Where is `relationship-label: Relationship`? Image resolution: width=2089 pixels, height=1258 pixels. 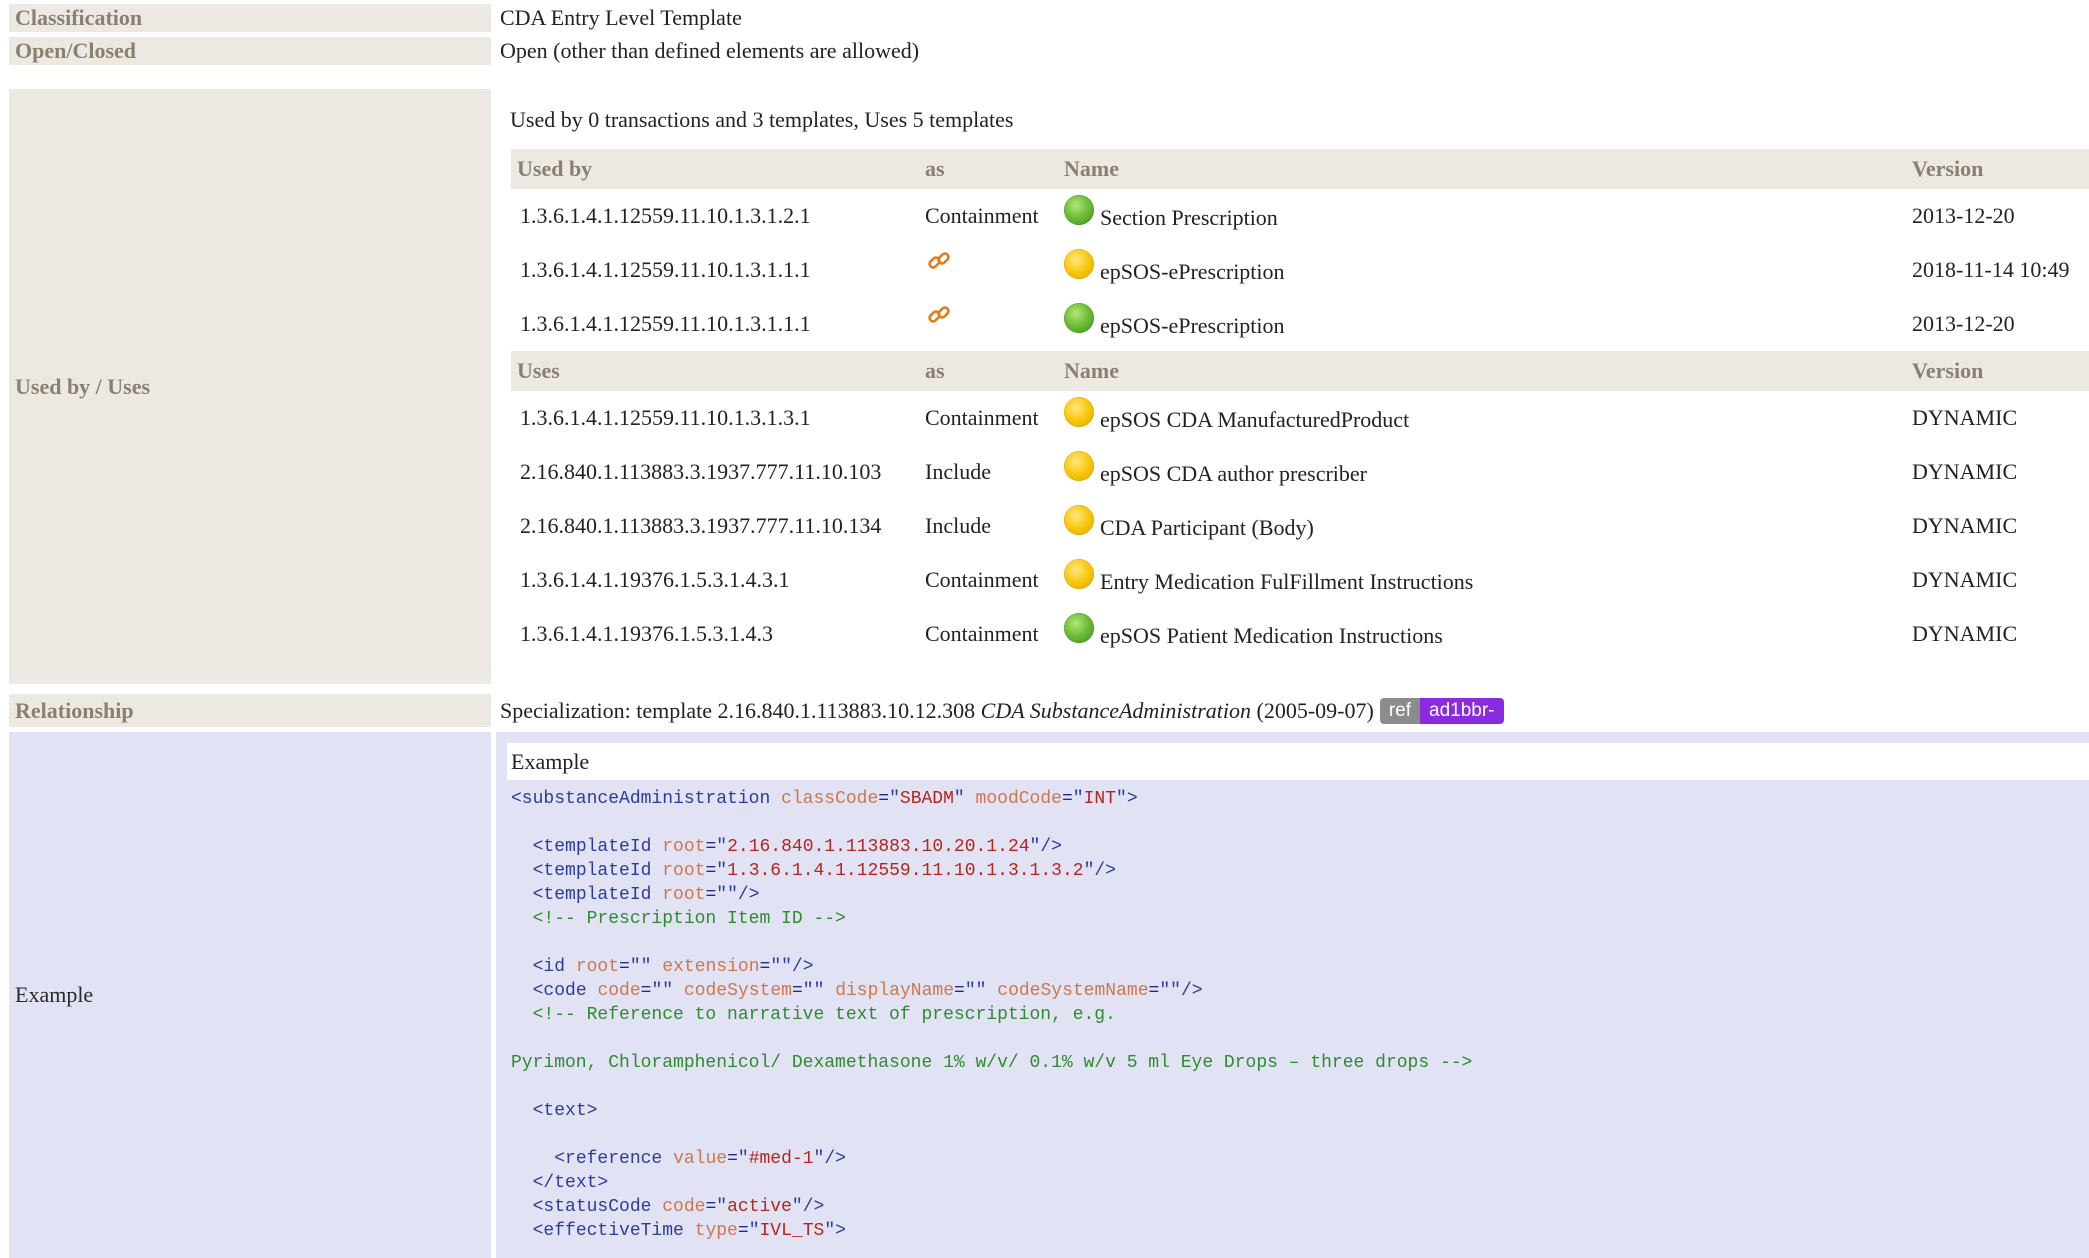 relationship-label: Relationship is located at coordinates (250, 710).